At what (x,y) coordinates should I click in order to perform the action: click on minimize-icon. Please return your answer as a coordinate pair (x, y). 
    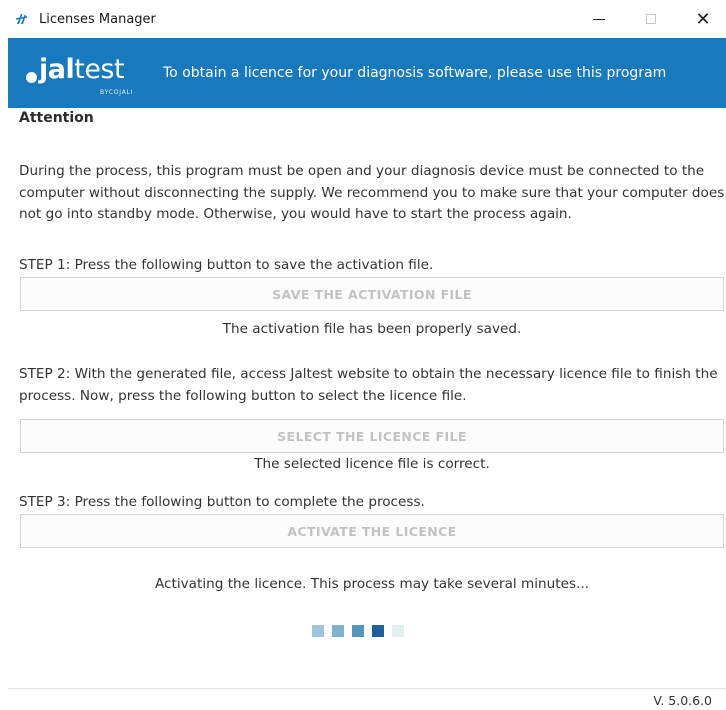
    Looking at the image, I should click on (599, 19).